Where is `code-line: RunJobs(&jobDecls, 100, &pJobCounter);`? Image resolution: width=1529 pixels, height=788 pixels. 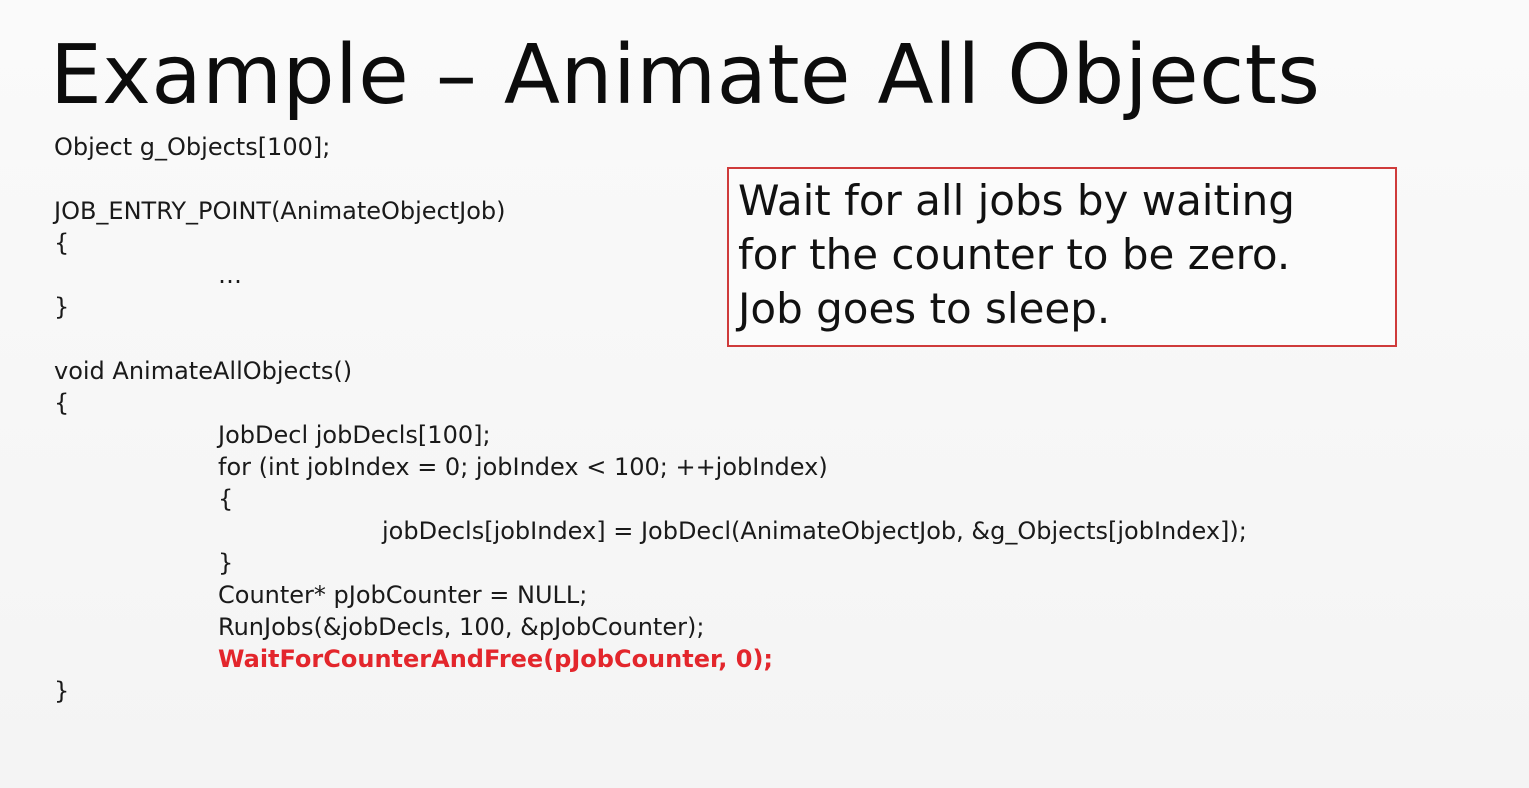 code-line: RunJobs(&jobDecls, 100, &pJobCounter); is located at coordinates (461, 627).